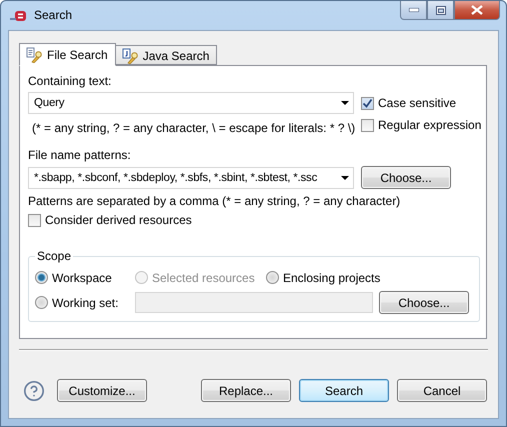  Describe the element at coordinates (344, 390) in the screenshot. I see `dialog-button: Search` at that location.